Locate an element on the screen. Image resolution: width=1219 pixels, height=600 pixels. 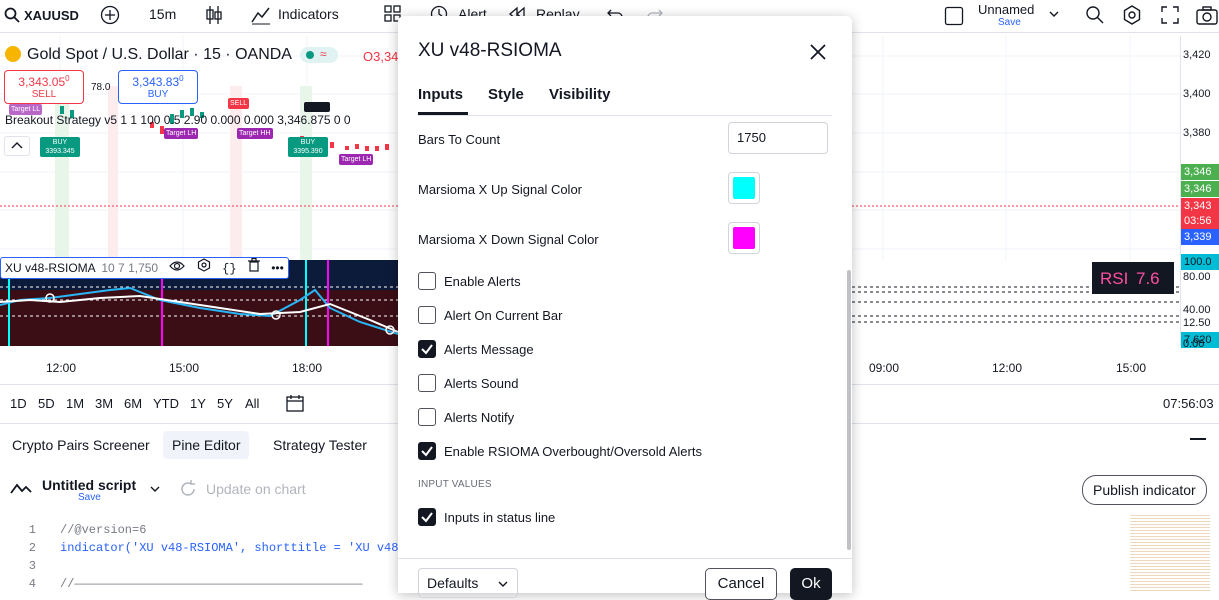
rsioma-ob-os-alerts-checkbox is located at coordinates (427, 451).